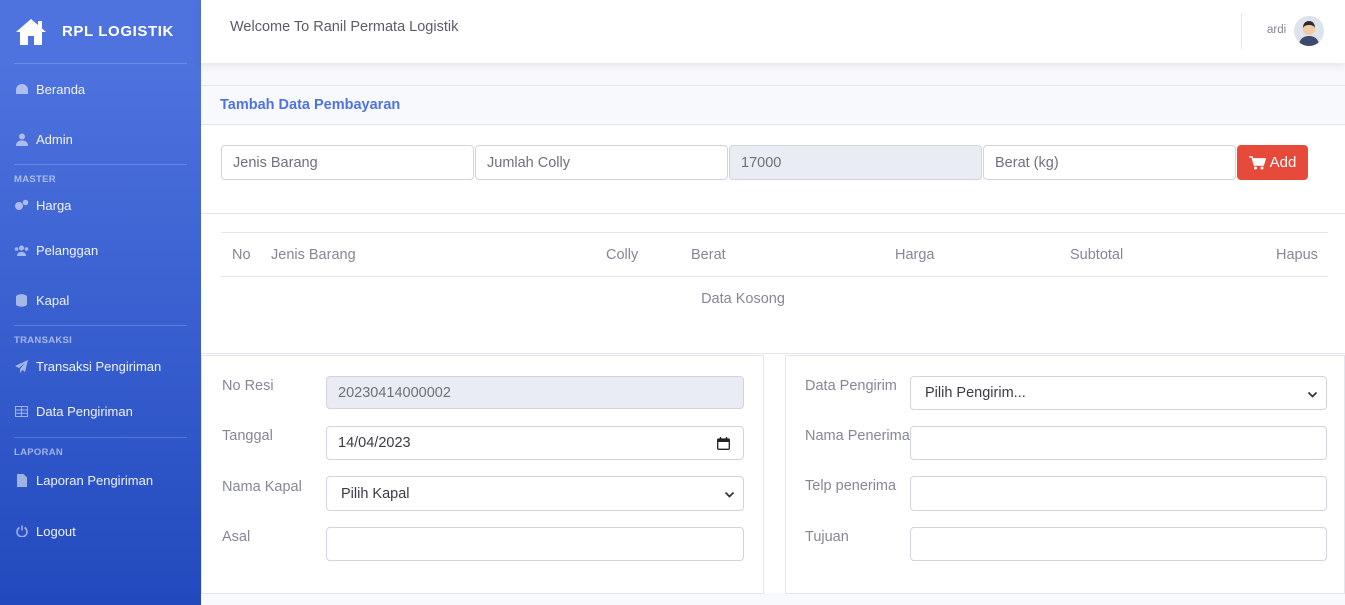 This screenshot has width=1345, height=605. I want to click on sidebar-item-admin: Admin, so click(100, 139).